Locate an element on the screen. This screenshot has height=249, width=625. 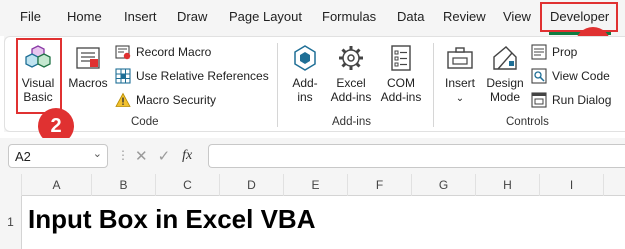
run-dialog-label: Run Dialog is located at coordinates (582, 100).